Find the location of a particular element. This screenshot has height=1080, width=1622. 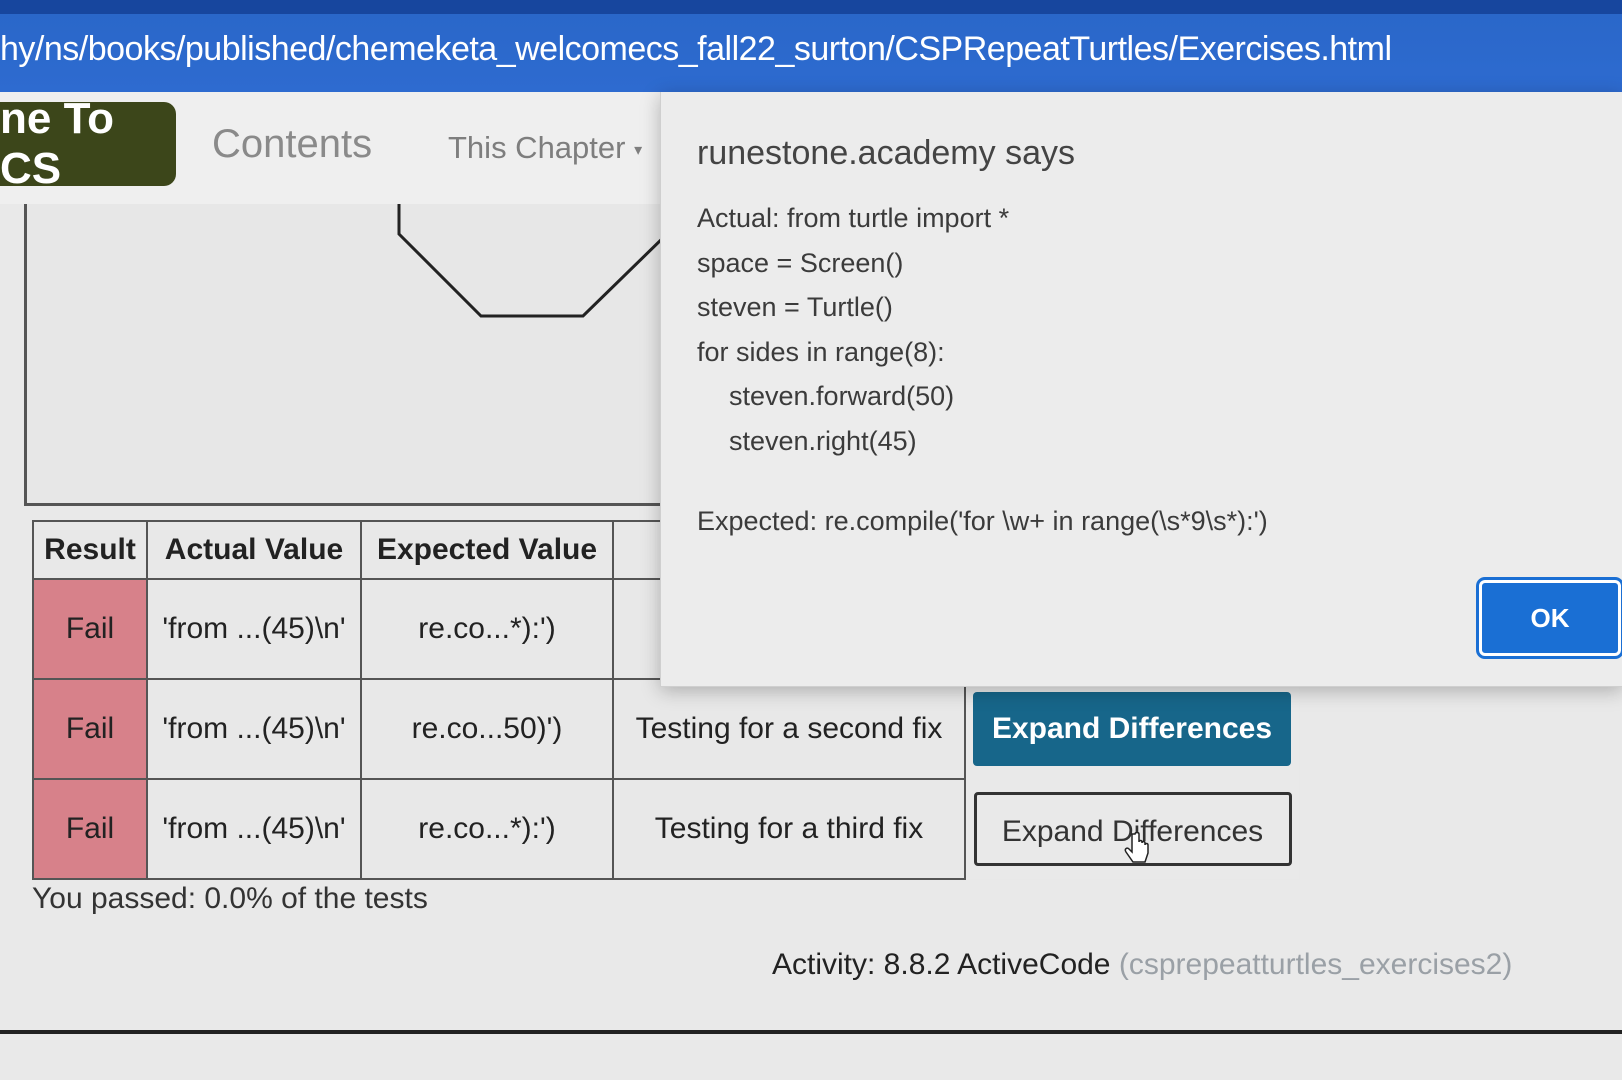

button-cell: Expand Differences is located at coordinates (1132, 729).